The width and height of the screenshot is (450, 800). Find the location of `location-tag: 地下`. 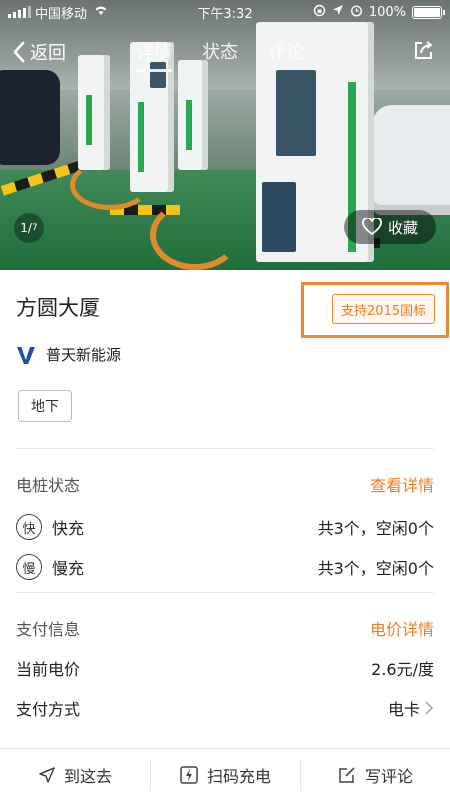

location-tag: 地下 is located at coordinates (45, 406).